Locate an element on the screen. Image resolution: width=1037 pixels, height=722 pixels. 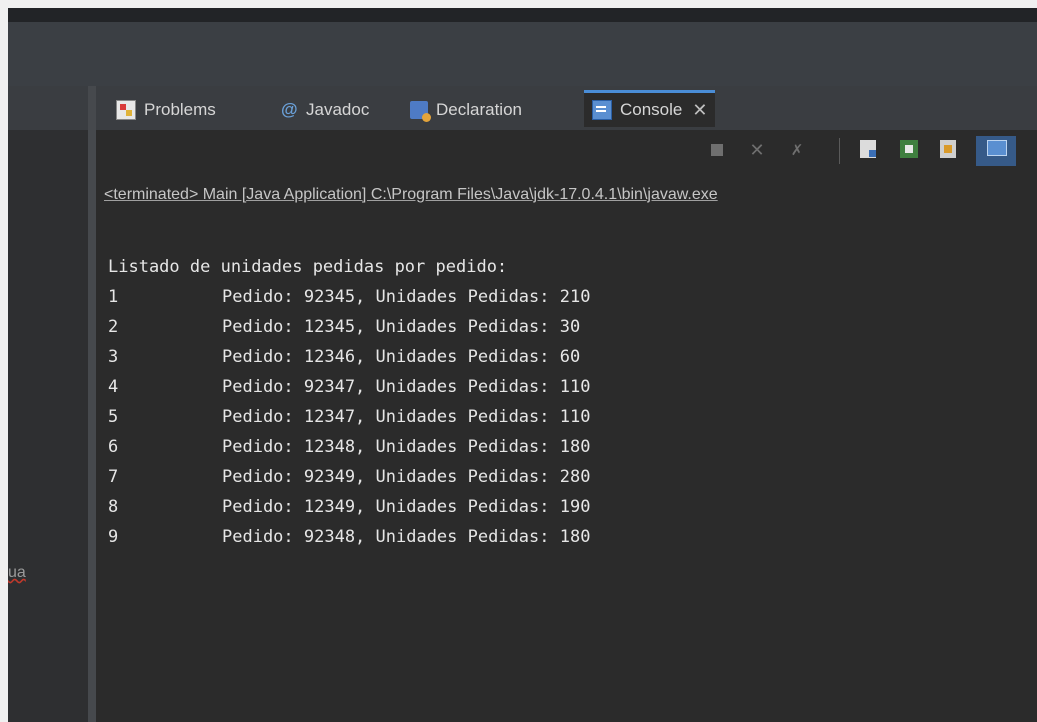
output-row: 3 Pedido: 12346, Unidades Pedidas: 60 is located at coordinates (344, 357).